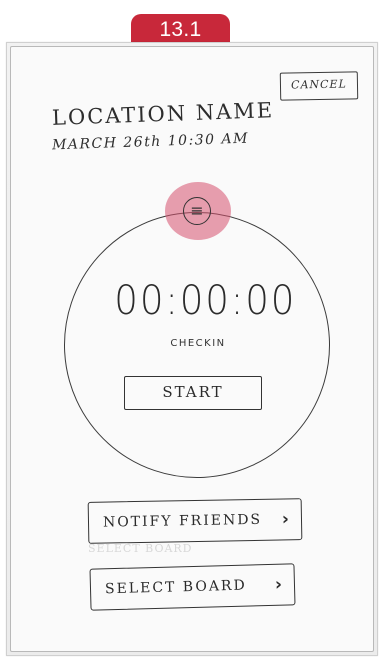 The image size is (385, 661). What do you see at coordinates (193, 393) in the screenshot?
I see `start-button: START` at bounding box center [193, 393].